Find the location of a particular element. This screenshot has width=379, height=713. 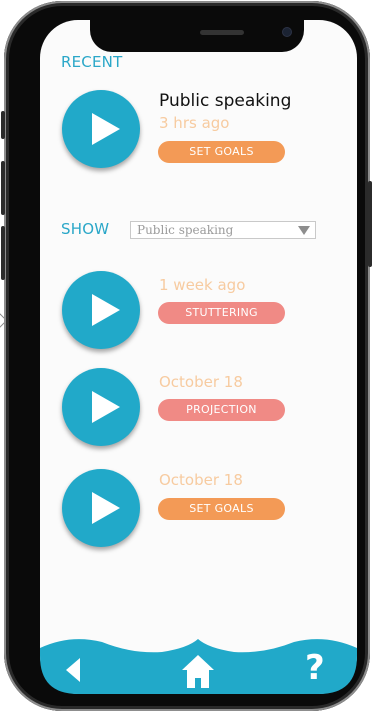

notch is located at coordinates (197, 36).